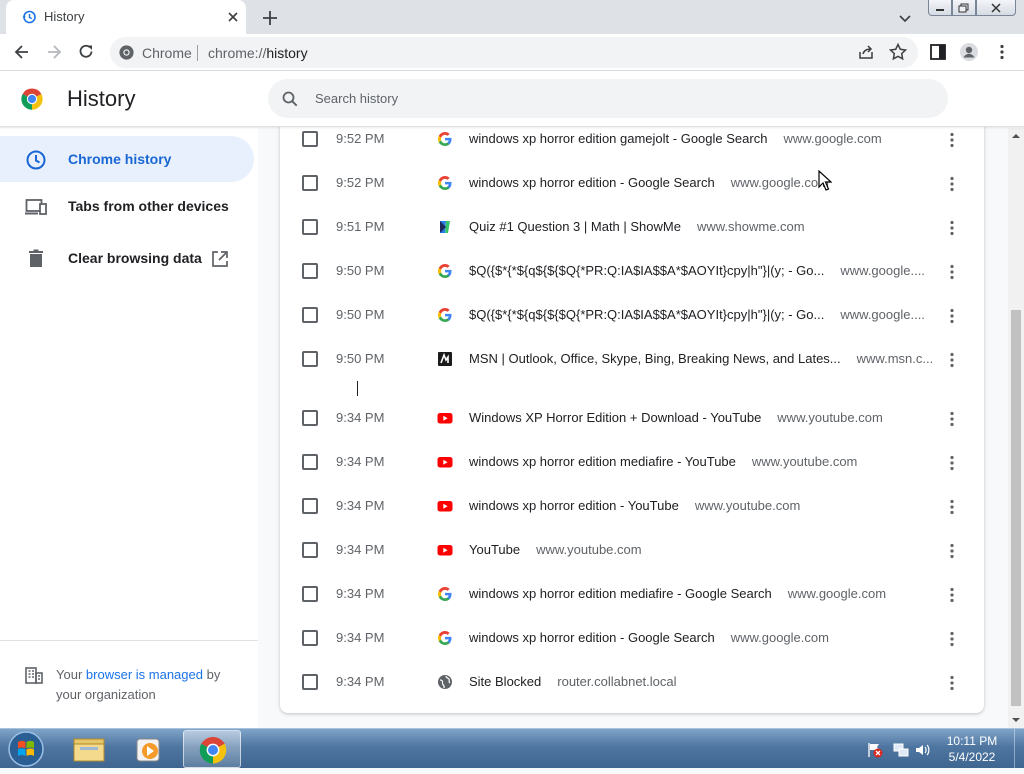 The width and height of the screenshot is (1024, 774). I want to click on scrollbar-thumb, so click(1016, 508).